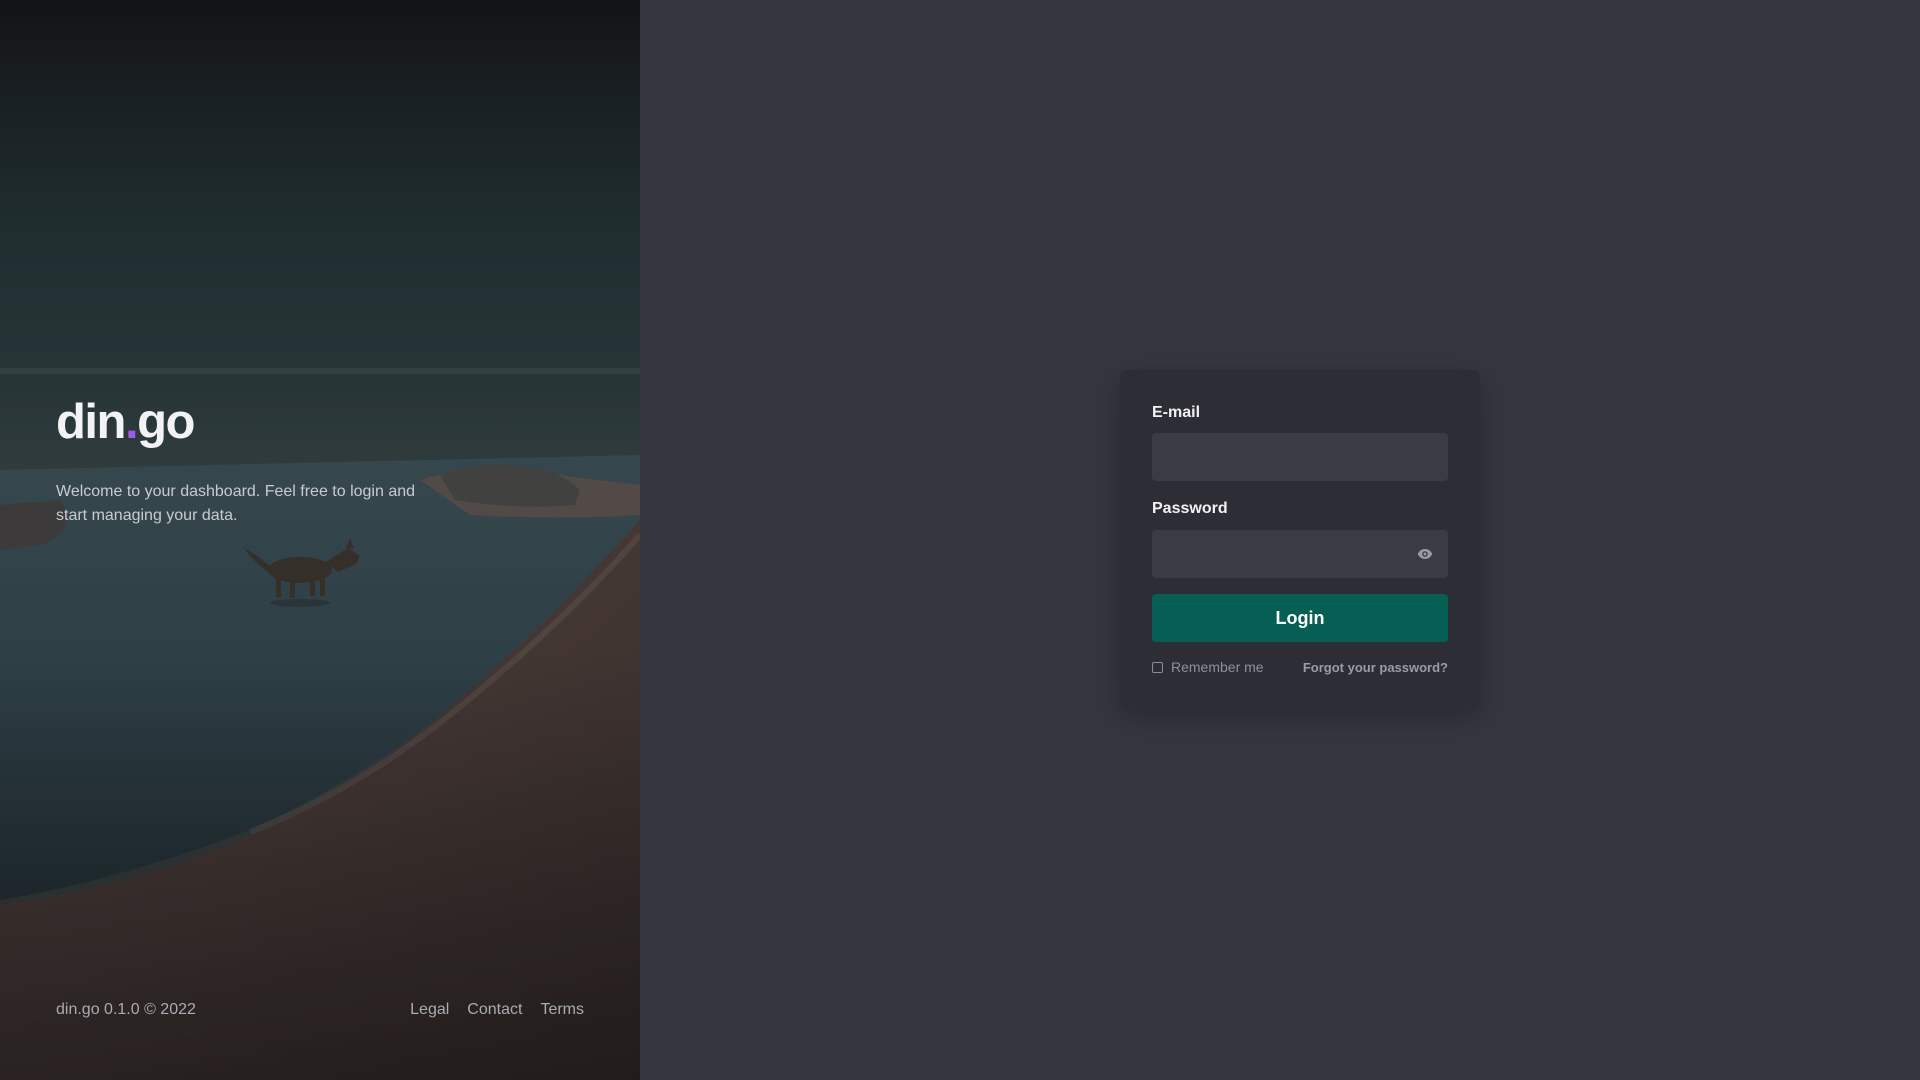 This screenshot has height=1080, width=1920. What do you see at coordinates (562, 1010) in the screenshot?
I see `terms-link: Terms` at bounding box center [562, 1010].